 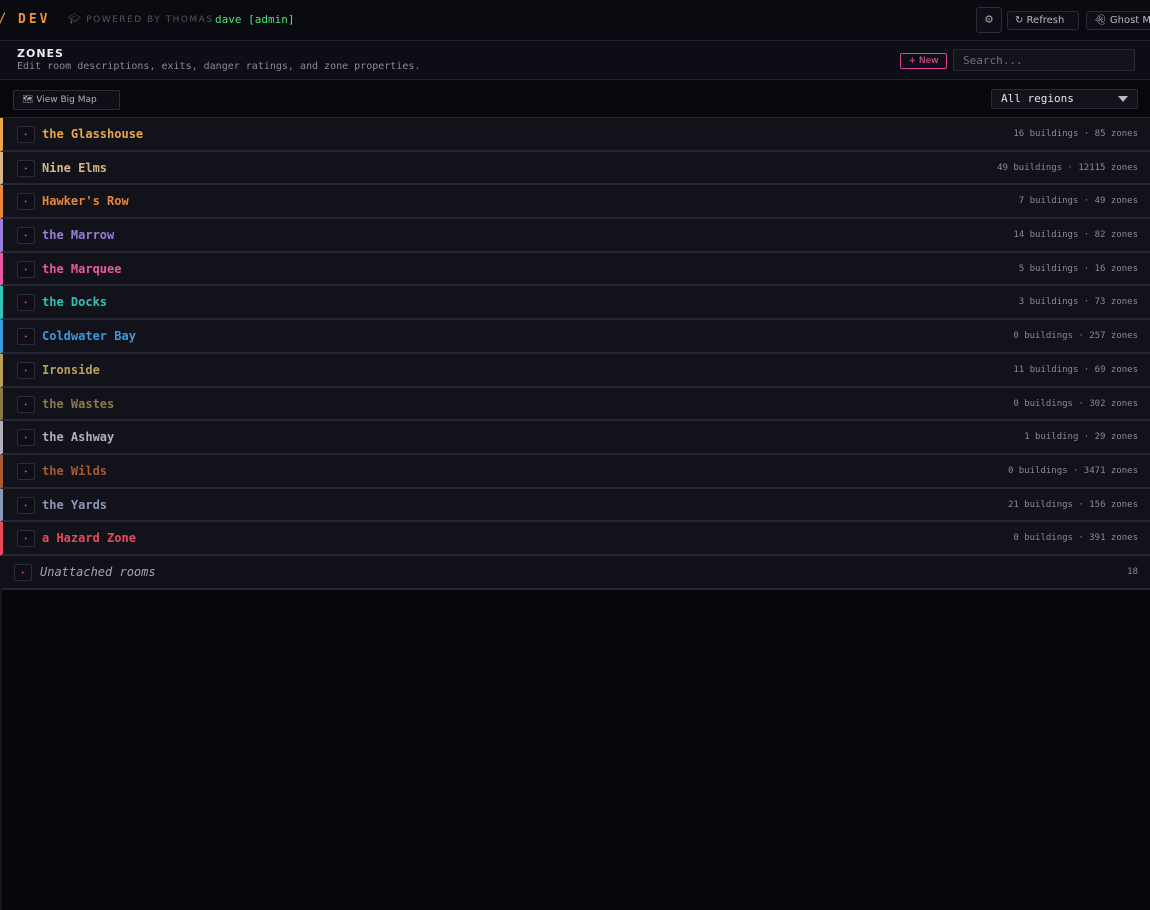 I want to click on page-title: ZONES, so click(x=40, y=53).